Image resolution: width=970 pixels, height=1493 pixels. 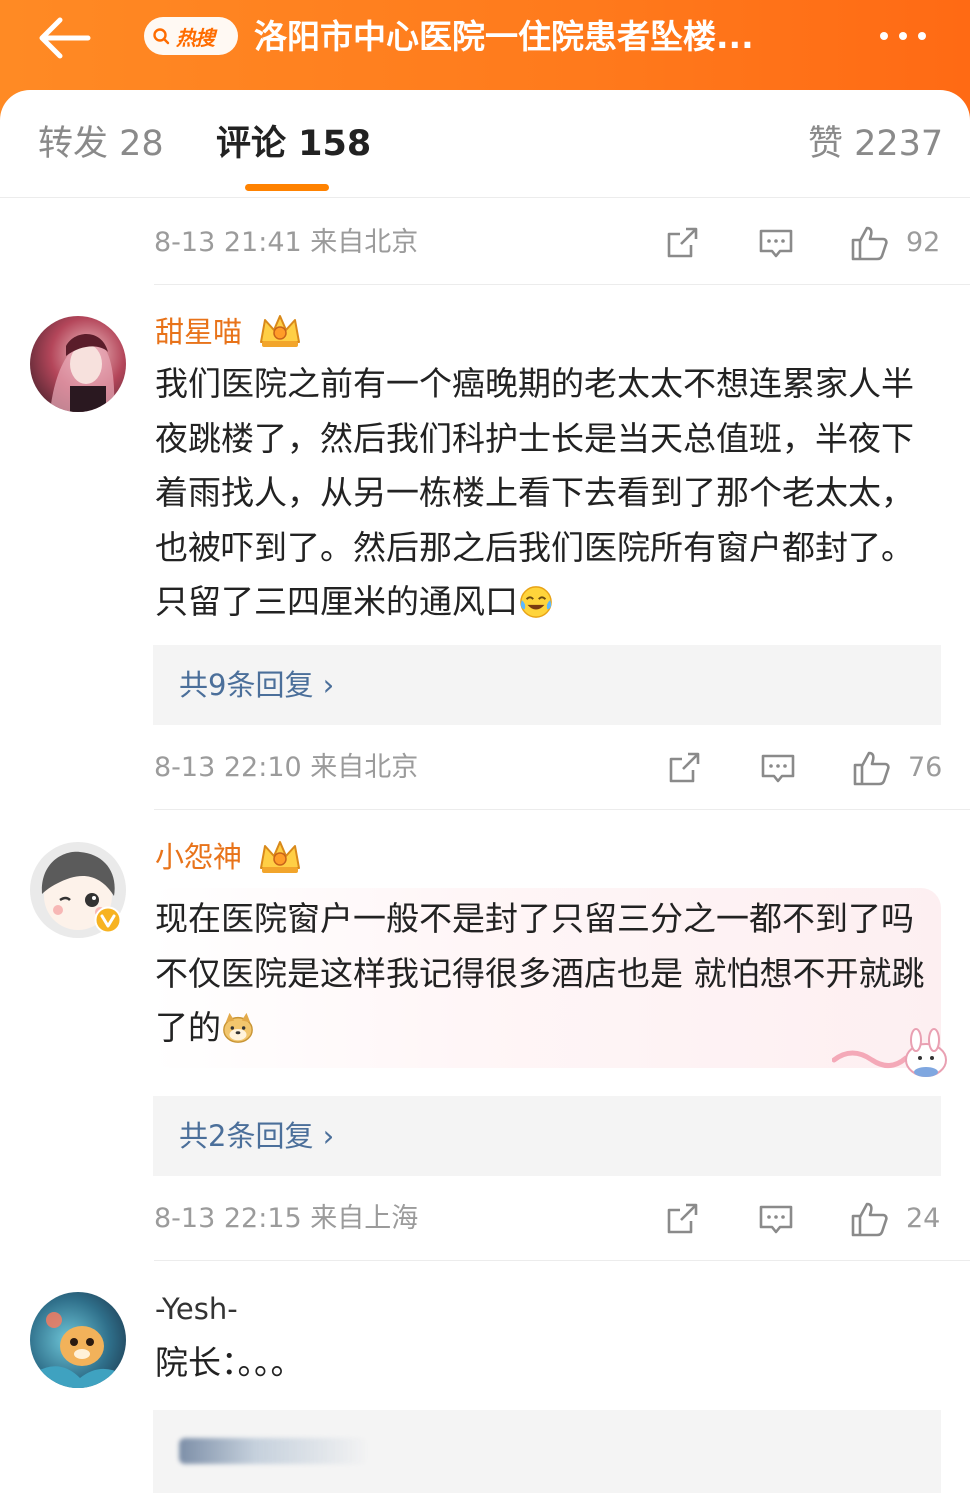 What do you see at coordinates (286, 1218) in the screenshot?
I see `comment-time: 8-13 22:15 来自上海` at bounding box center [286, 1218].